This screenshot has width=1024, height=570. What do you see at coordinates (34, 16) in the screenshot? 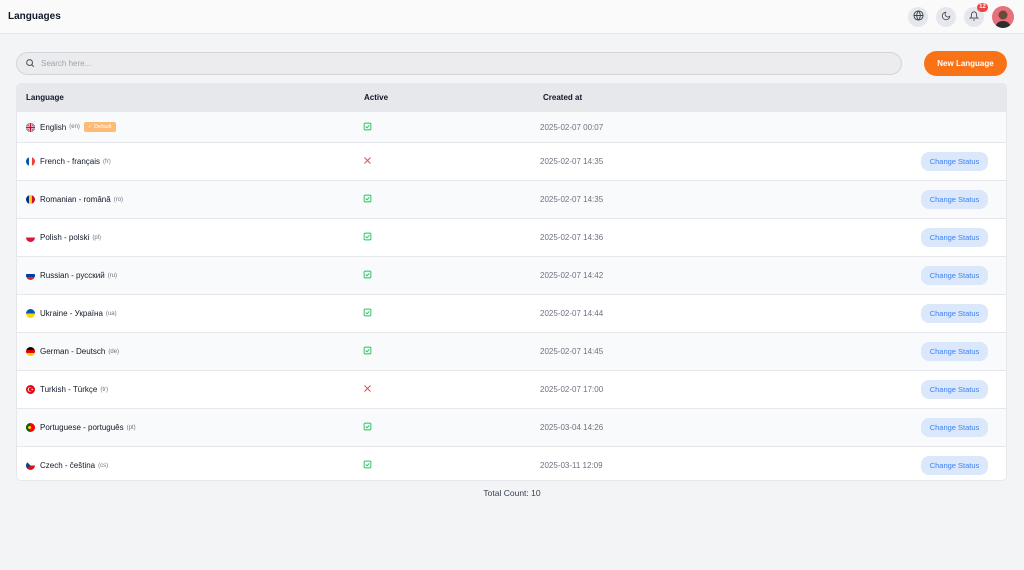
I see `page-title: Languages` at bounding box center [34, 16].